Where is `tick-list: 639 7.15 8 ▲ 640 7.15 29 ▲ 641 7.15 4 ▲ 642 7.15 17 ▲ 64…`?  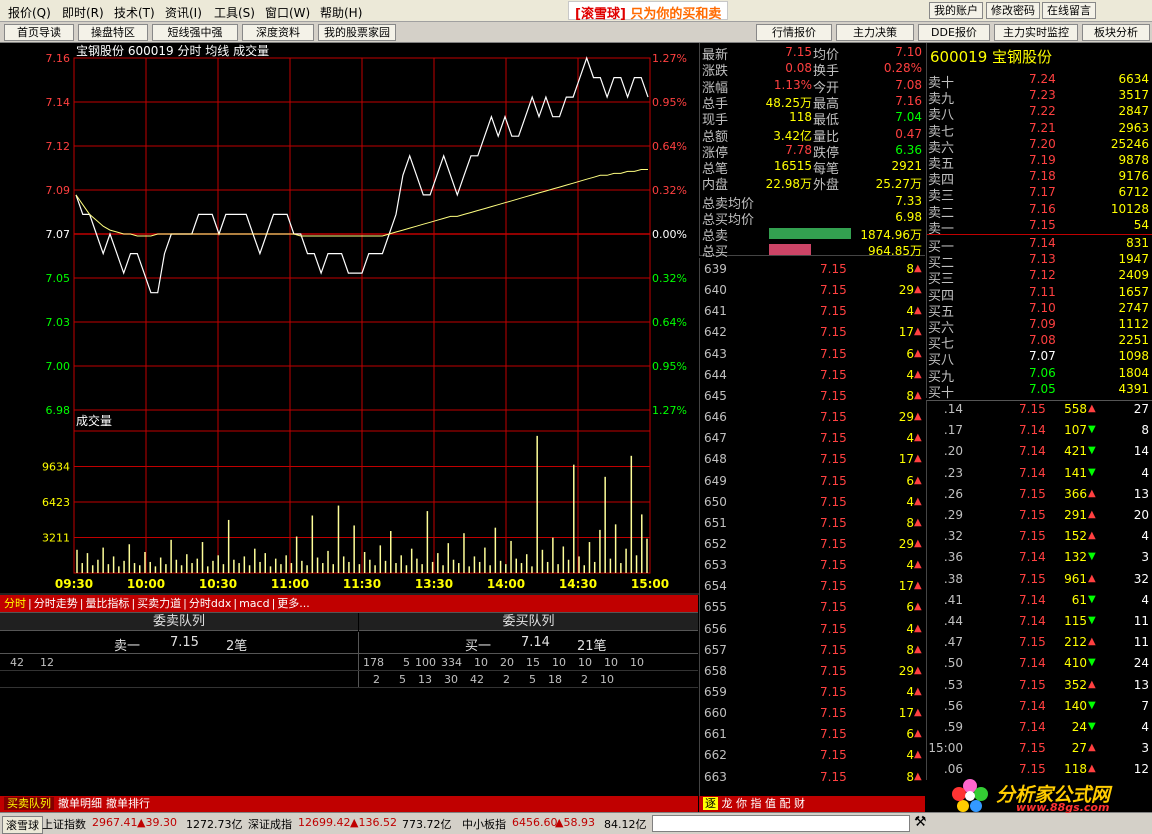 tick-list: 639 7.15 8 ▲ 640 7.15 29 ▲ 641 7.15 4 ▲ 642 7.15 17 ▲ 64… is located at coordinates (812, 527).